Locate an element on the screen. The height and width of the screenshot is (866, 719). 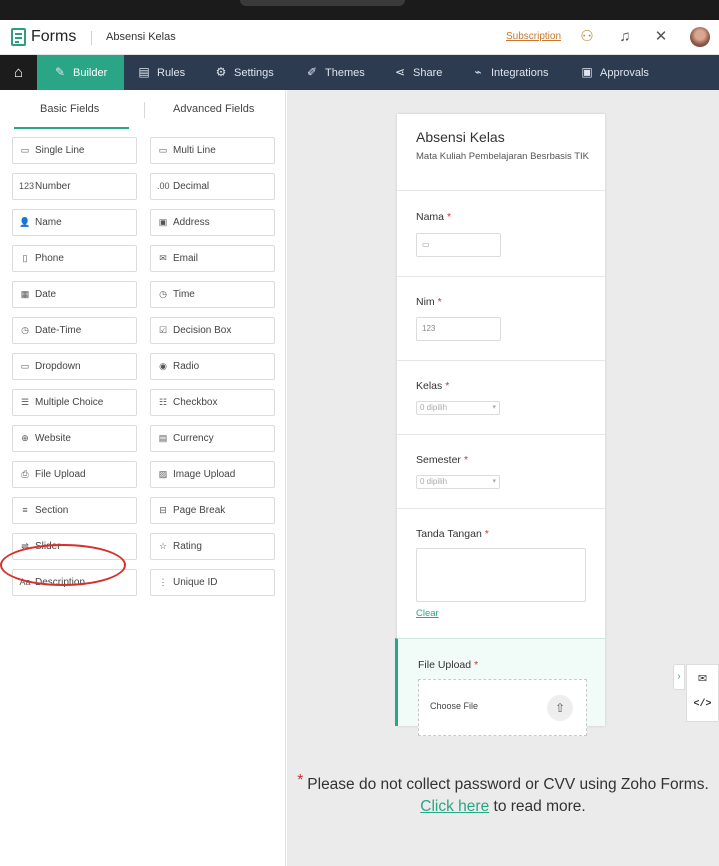
field-type-file-upload: ⎙ File Upload is located at coordinates (74, 474).